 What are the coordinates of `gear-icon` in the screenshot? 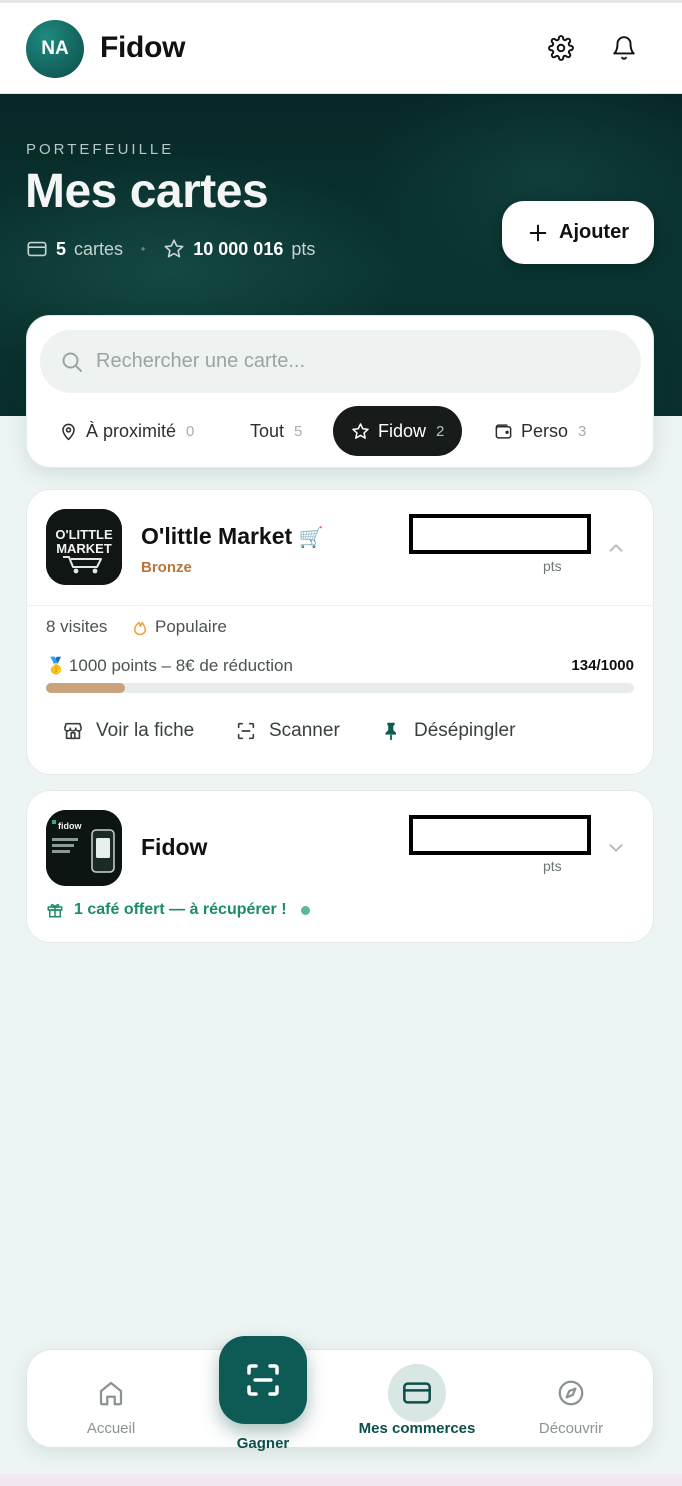 It's located at (561, 48).